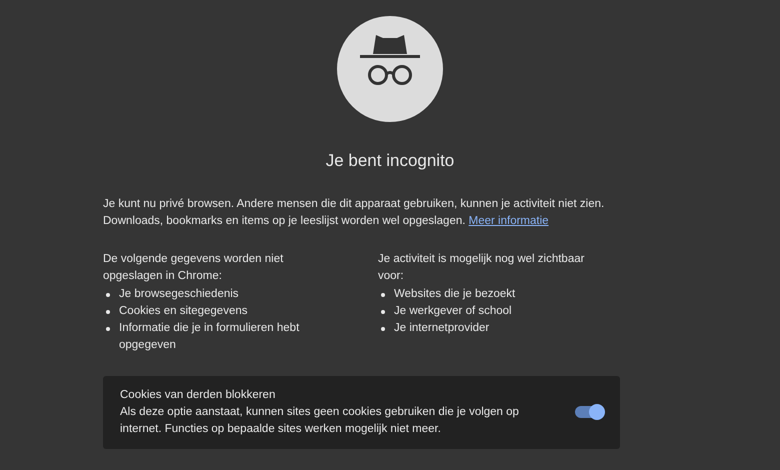 This screenshot has height=470, width=780. I want to click on list-item: Je internetprovider, so click(442, 328).